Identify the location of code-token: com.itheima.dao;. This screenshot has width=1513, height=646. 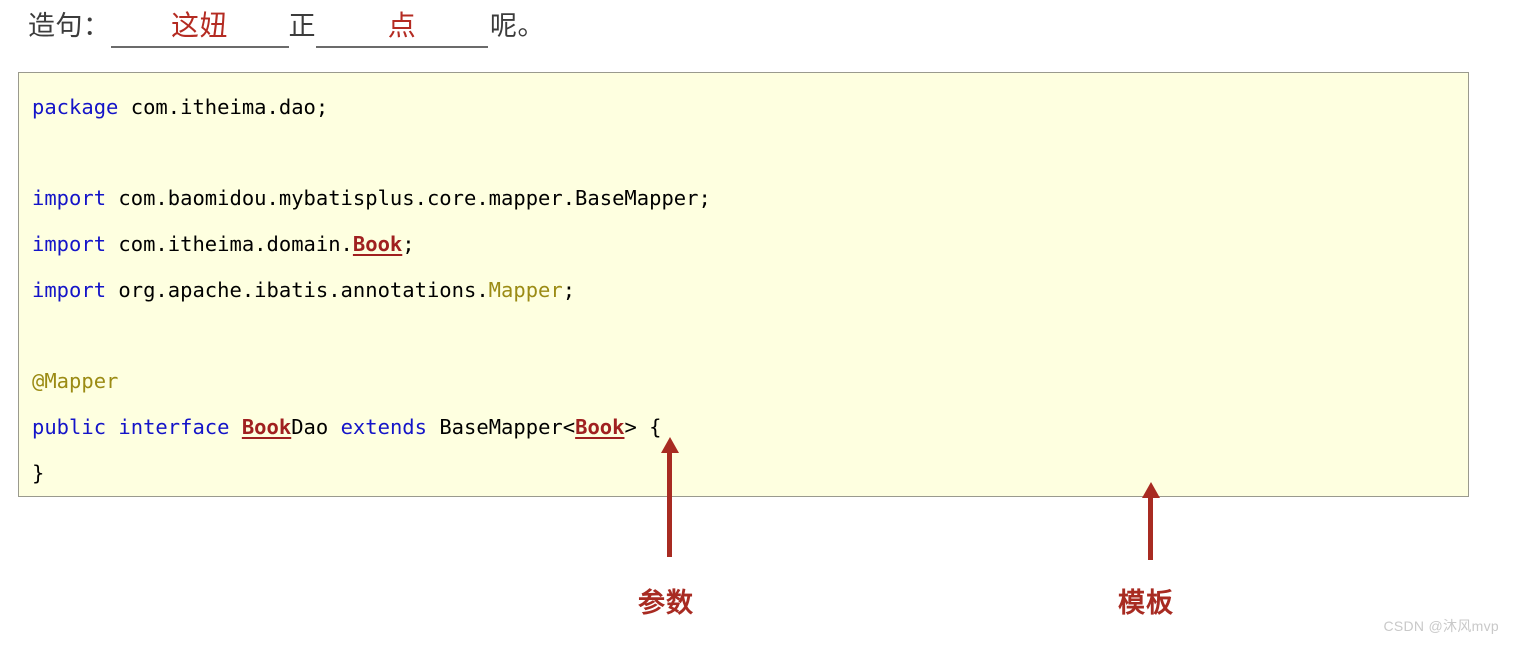
(223, 107).